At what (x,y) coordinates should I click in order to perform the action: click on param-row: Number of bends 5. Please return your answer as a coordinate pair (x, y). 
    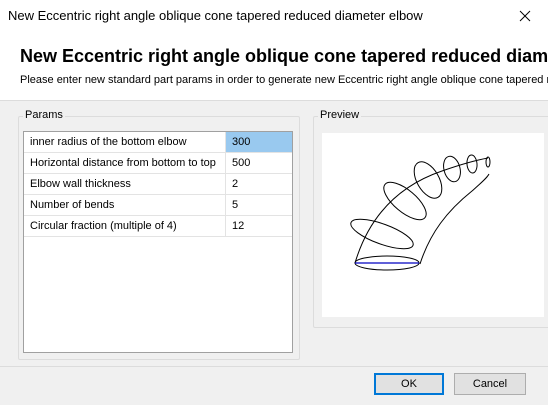
    Looking at the image, I should click on (158, 205).